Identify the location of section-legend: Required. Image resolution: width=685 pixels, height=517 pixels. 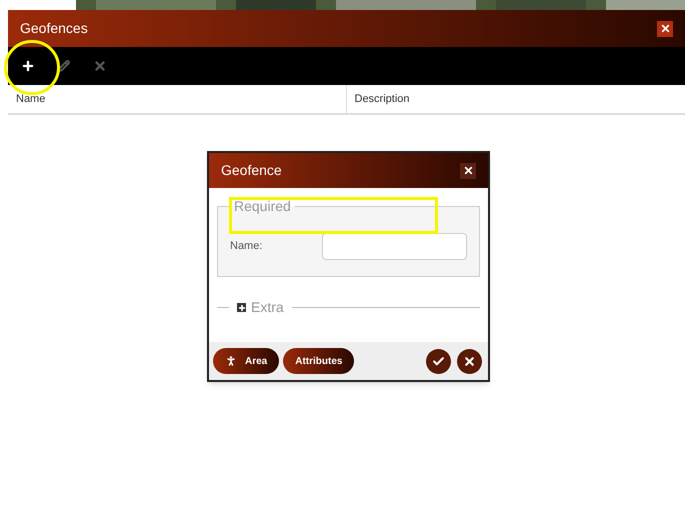
(262, 206).